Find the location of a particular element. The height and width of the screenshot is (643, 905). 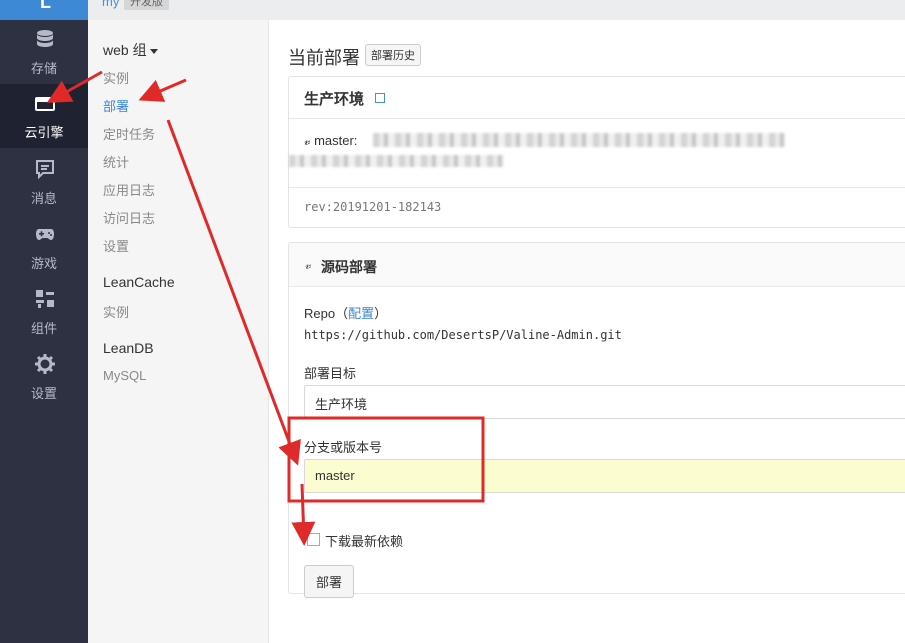

panel-header: 生产环境 is located at coordinates (597, 98).